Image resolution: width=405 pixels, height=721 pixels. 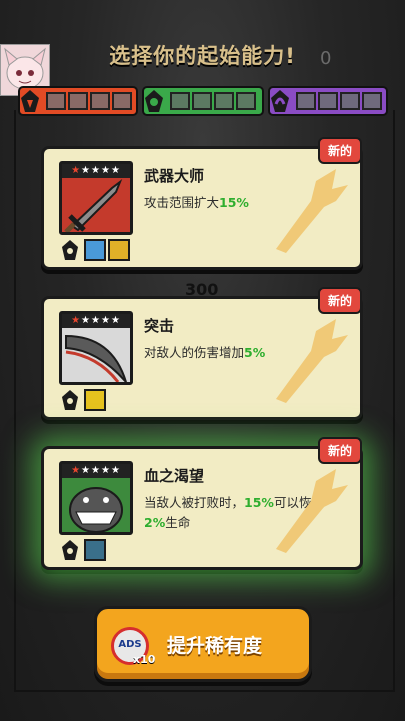 What do you see at coordinates (154, 101) in the screenshot?
I see `nature-icon` at bounding box center [154, 101].